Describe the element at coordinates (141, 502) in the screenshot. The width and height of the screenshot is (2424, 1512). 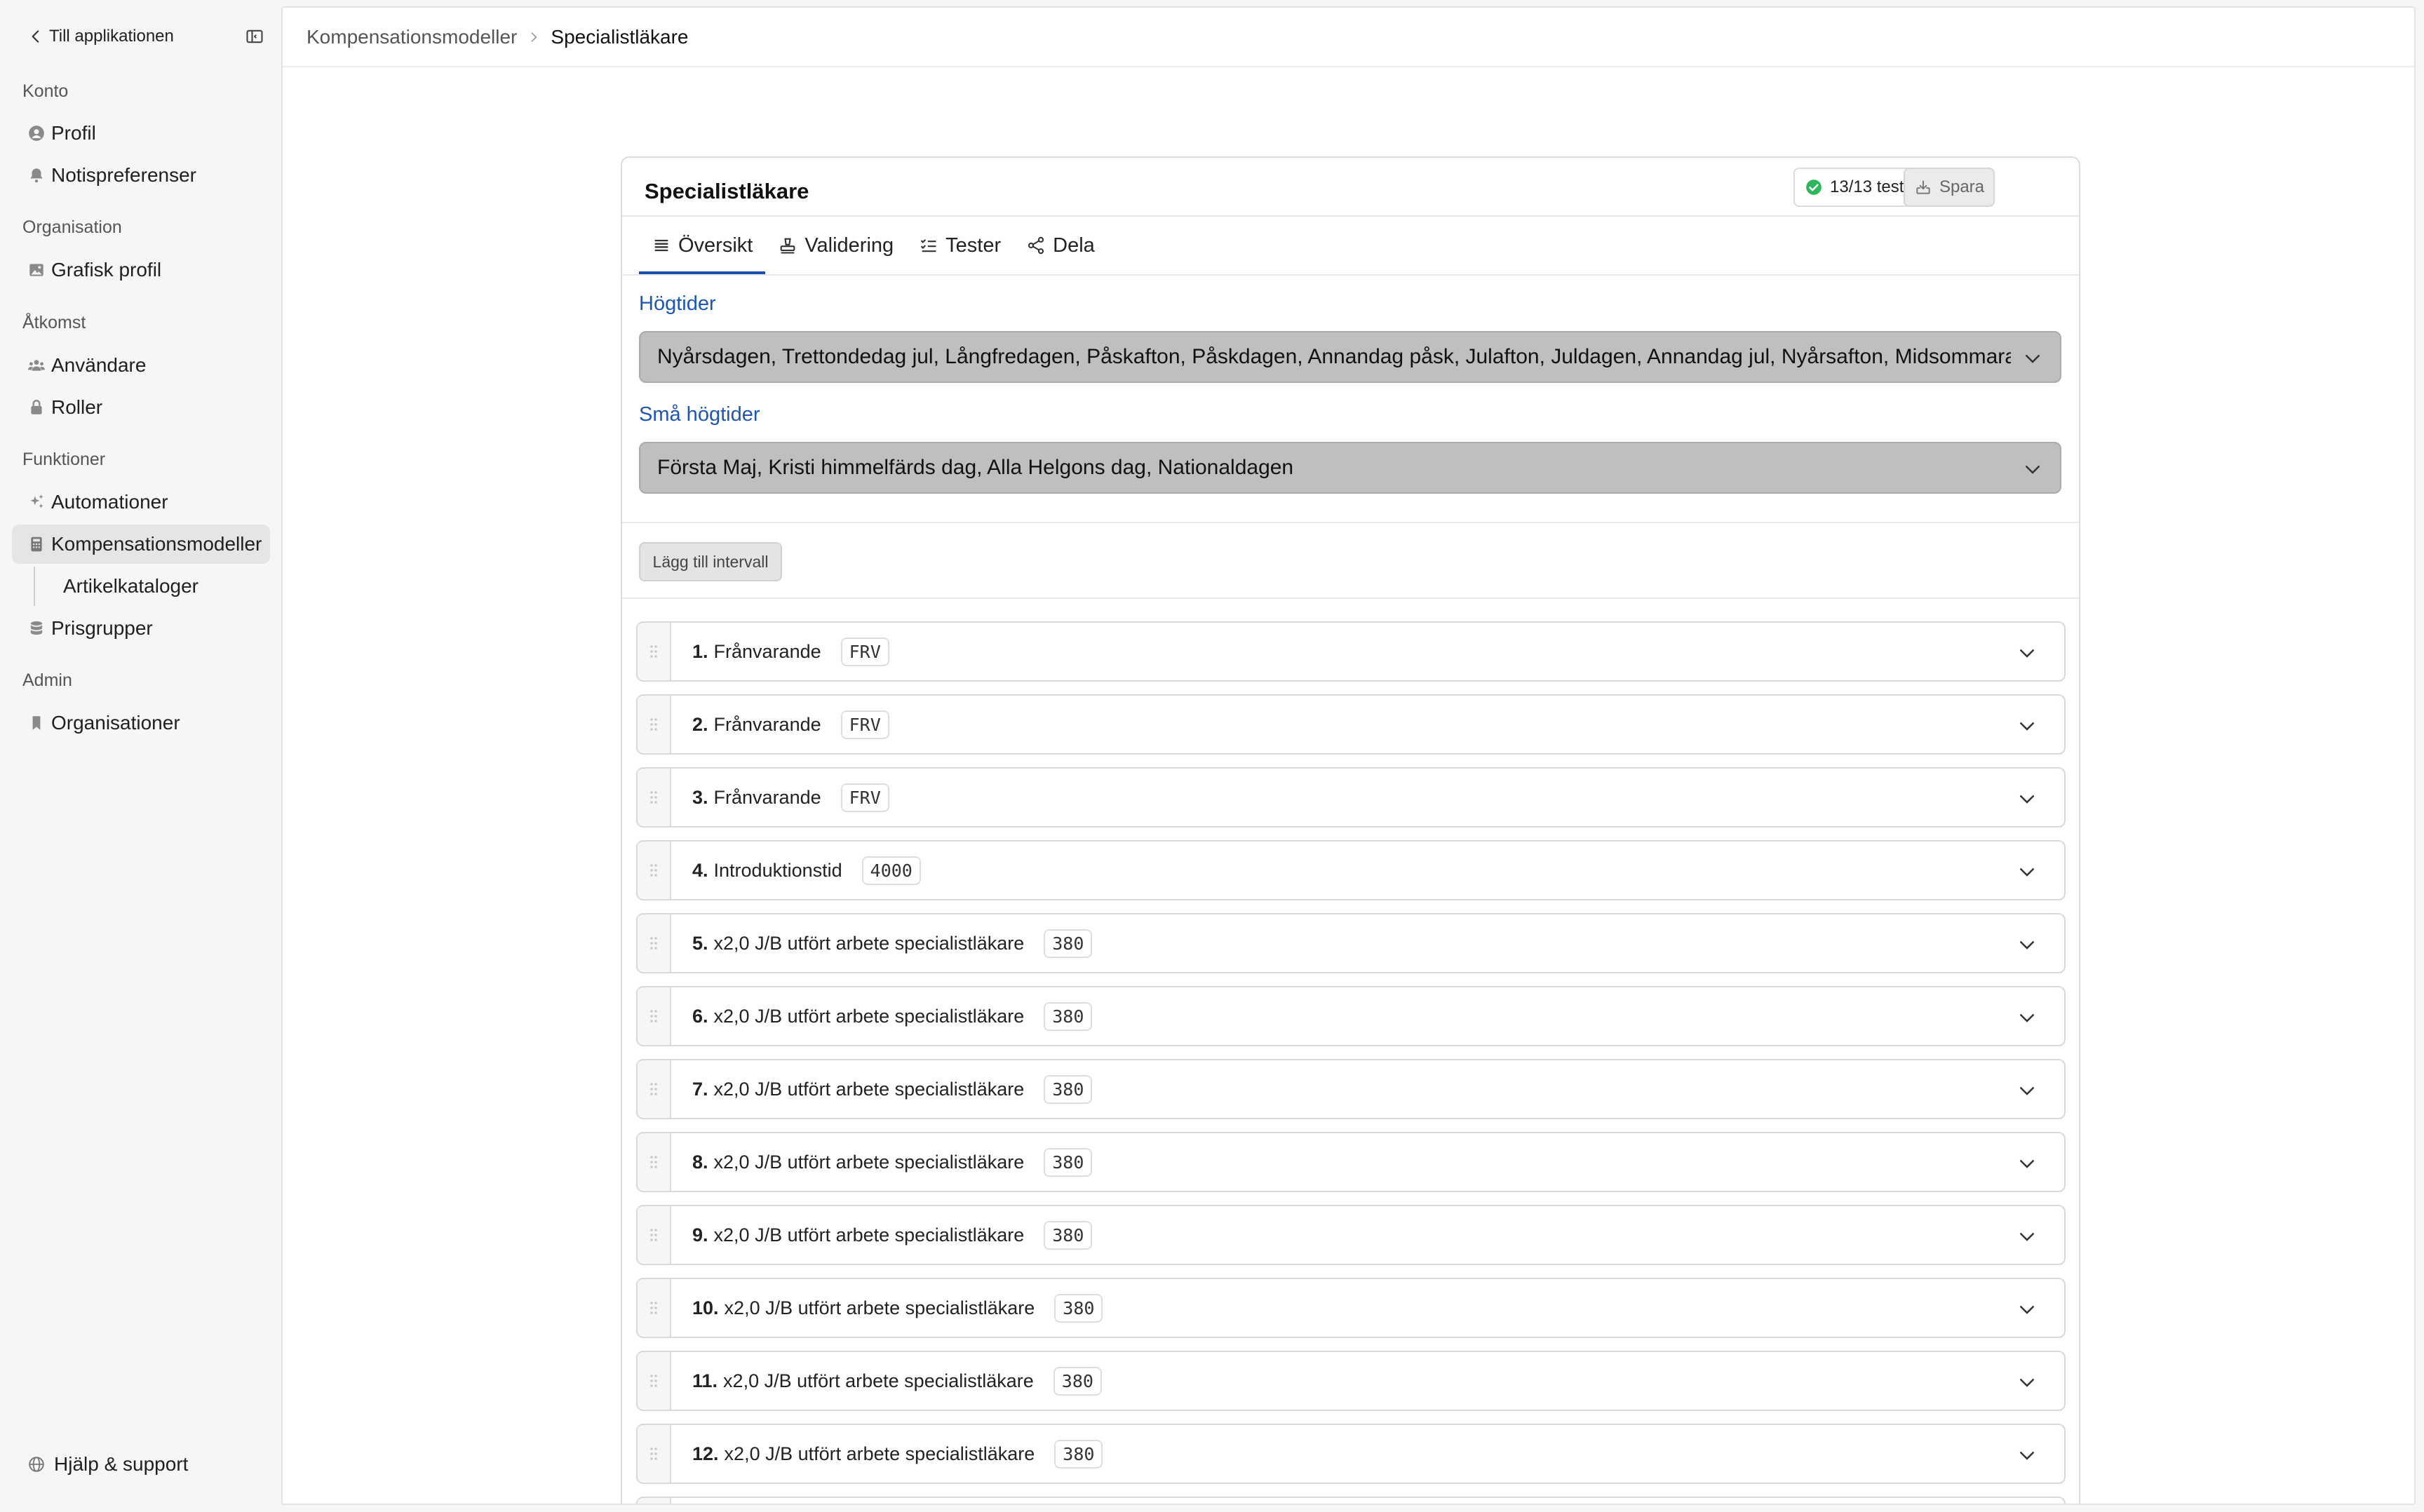
I see `sidebar-item-automationer: Automationer` at that location.